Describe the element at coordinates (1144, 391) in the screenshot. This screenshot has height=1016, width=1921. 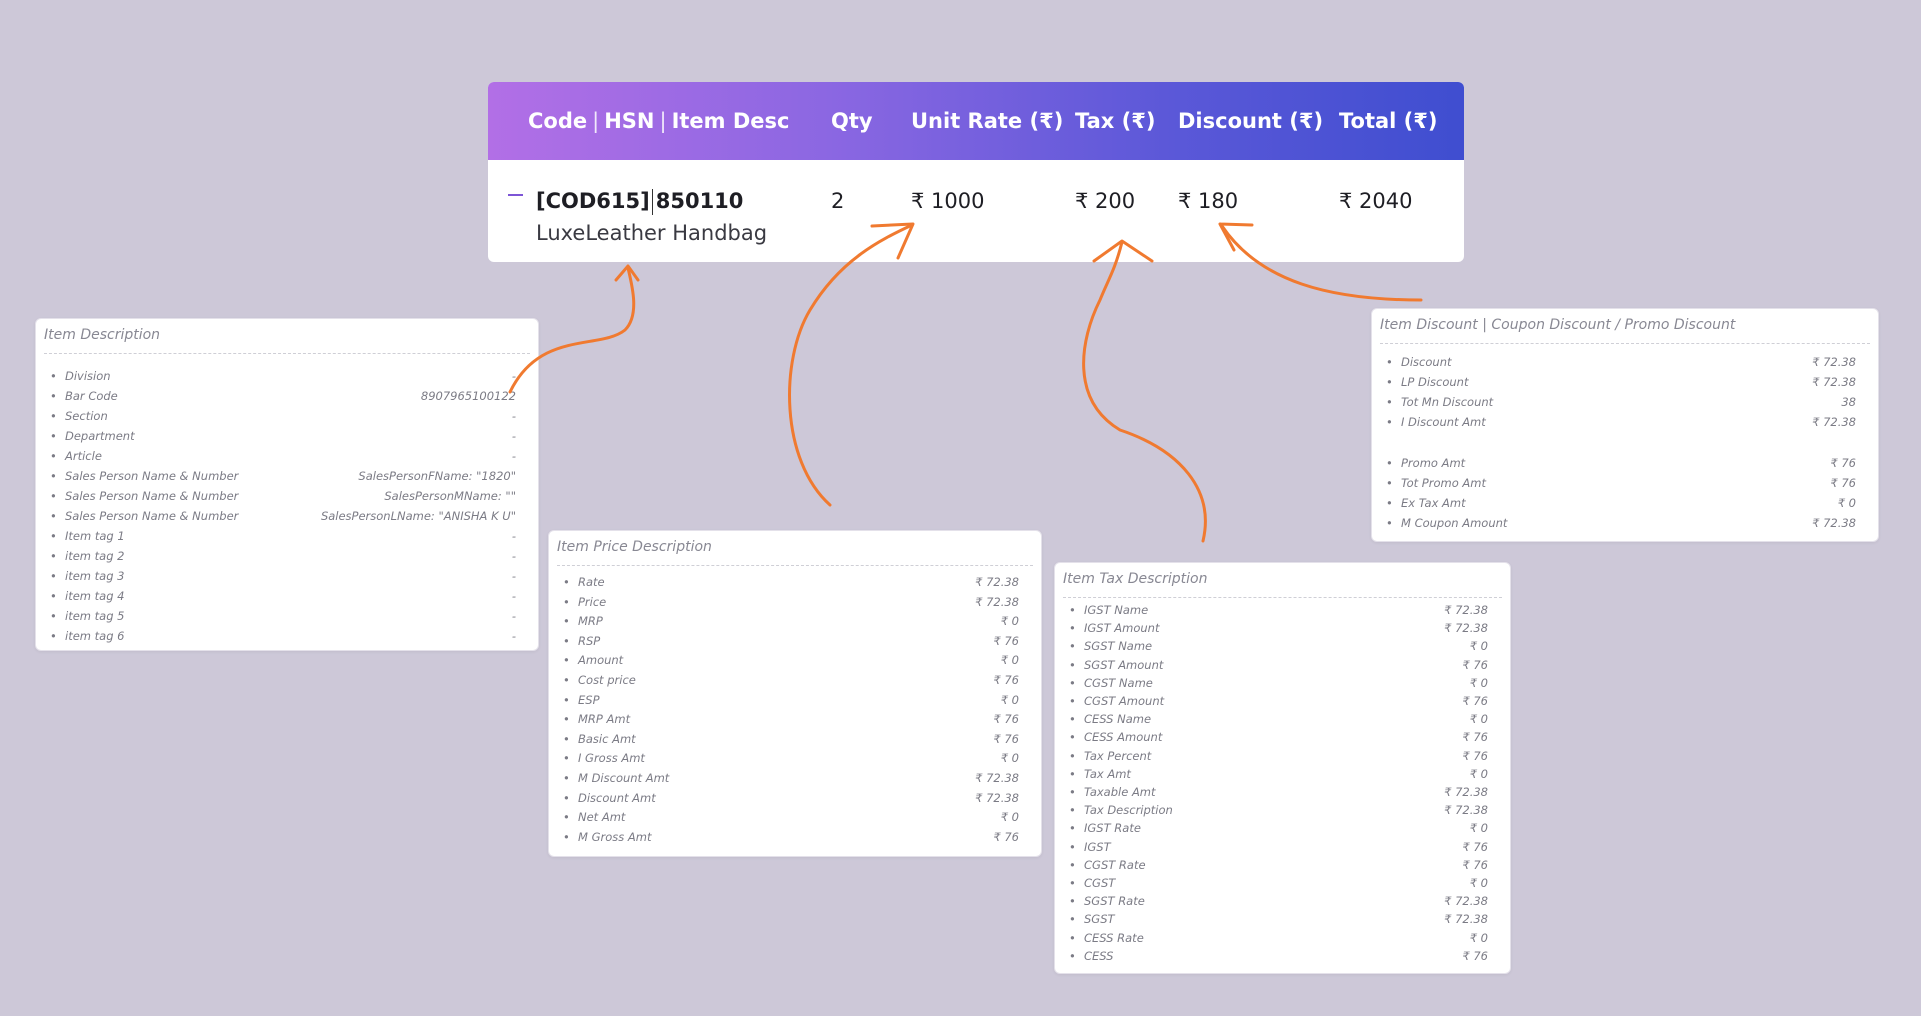
I see `arrow-tax` at that location.